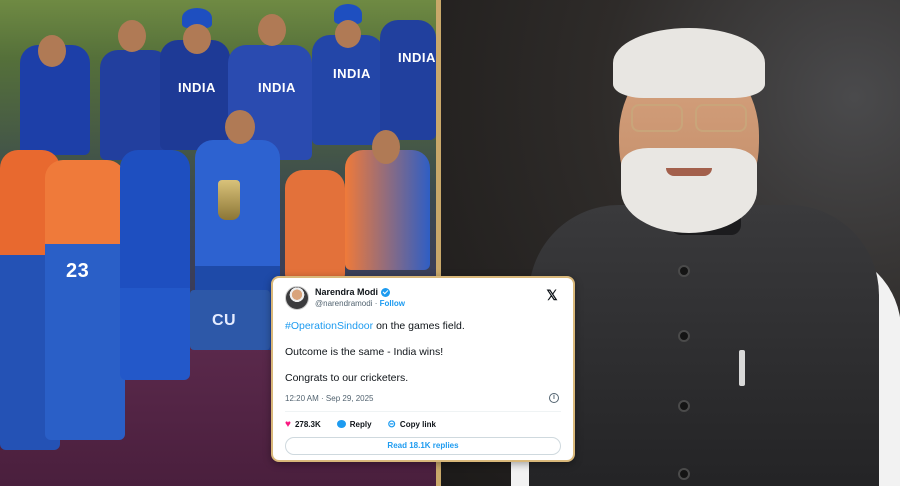 The height and width of the screenshot is (486, 900). I want to click on handle-line: @narendramodi · Follow, so click(360, 303).